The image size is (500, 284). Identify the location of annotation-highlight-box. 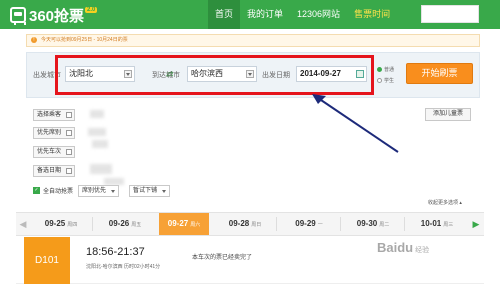
(214, 75).